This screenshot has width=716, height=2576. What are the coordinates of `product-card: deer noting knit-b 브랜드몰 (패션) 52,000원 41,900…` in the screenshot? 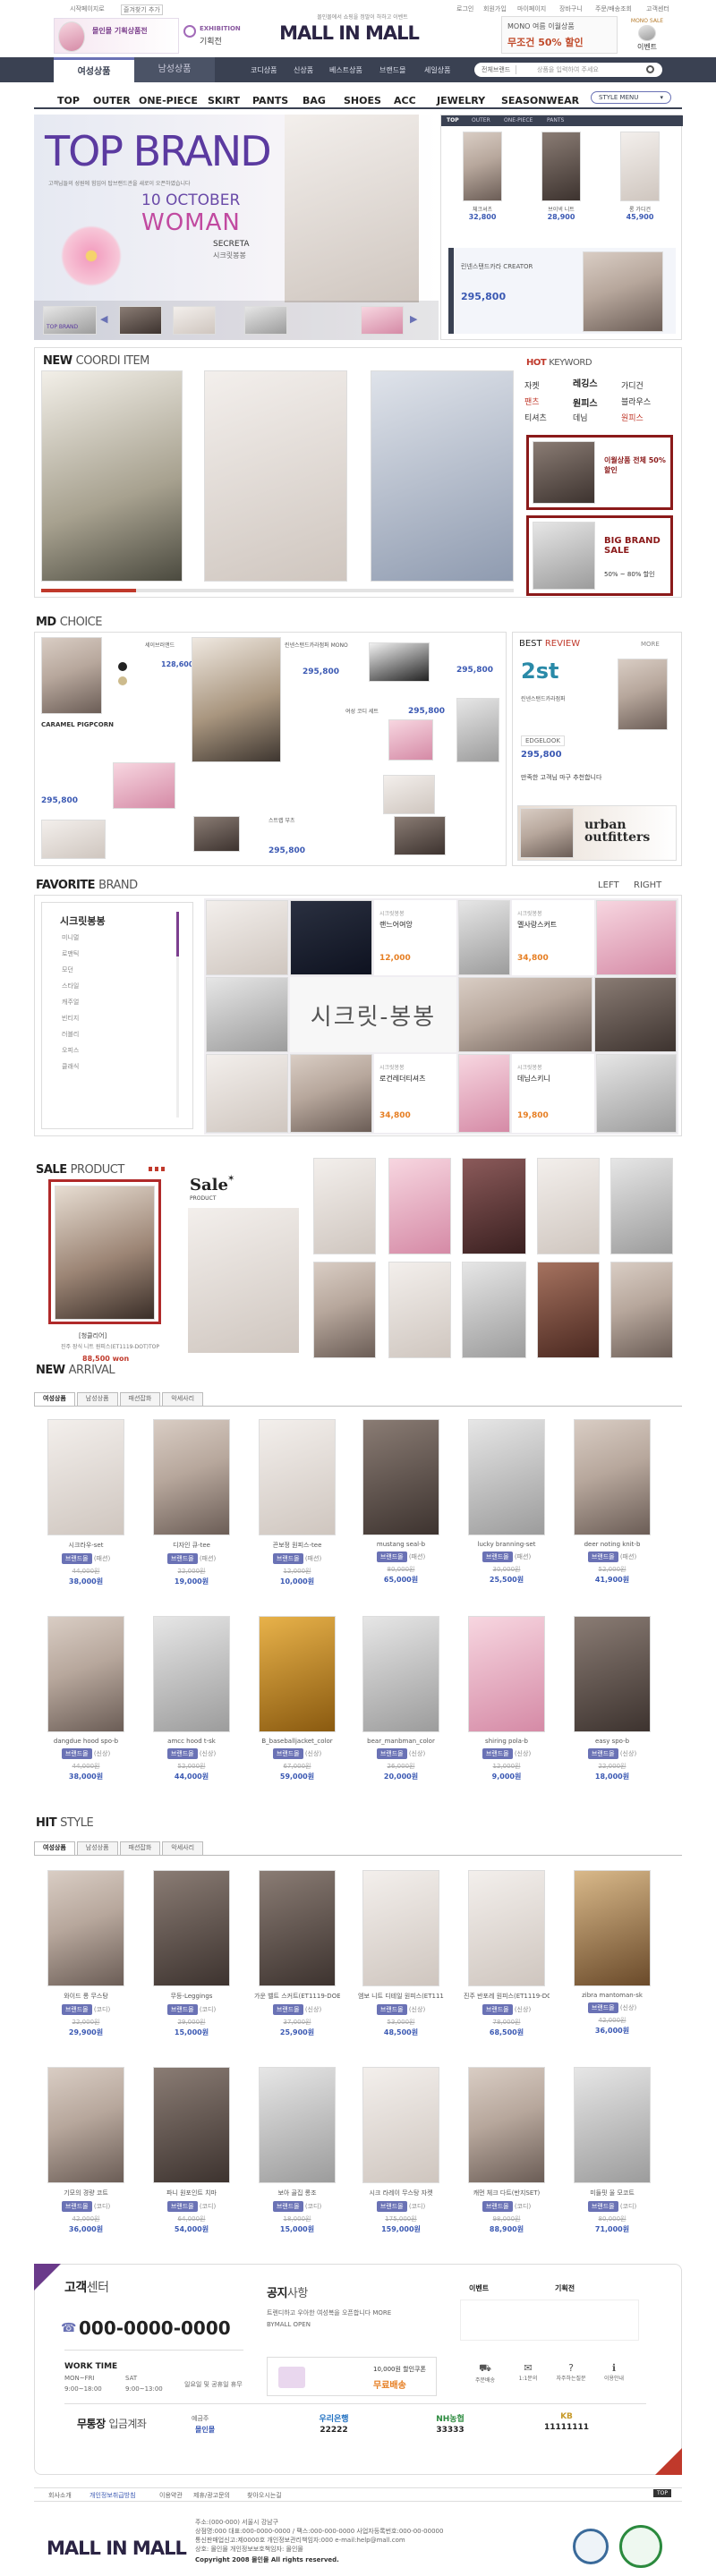 It's located at (612, 1502).